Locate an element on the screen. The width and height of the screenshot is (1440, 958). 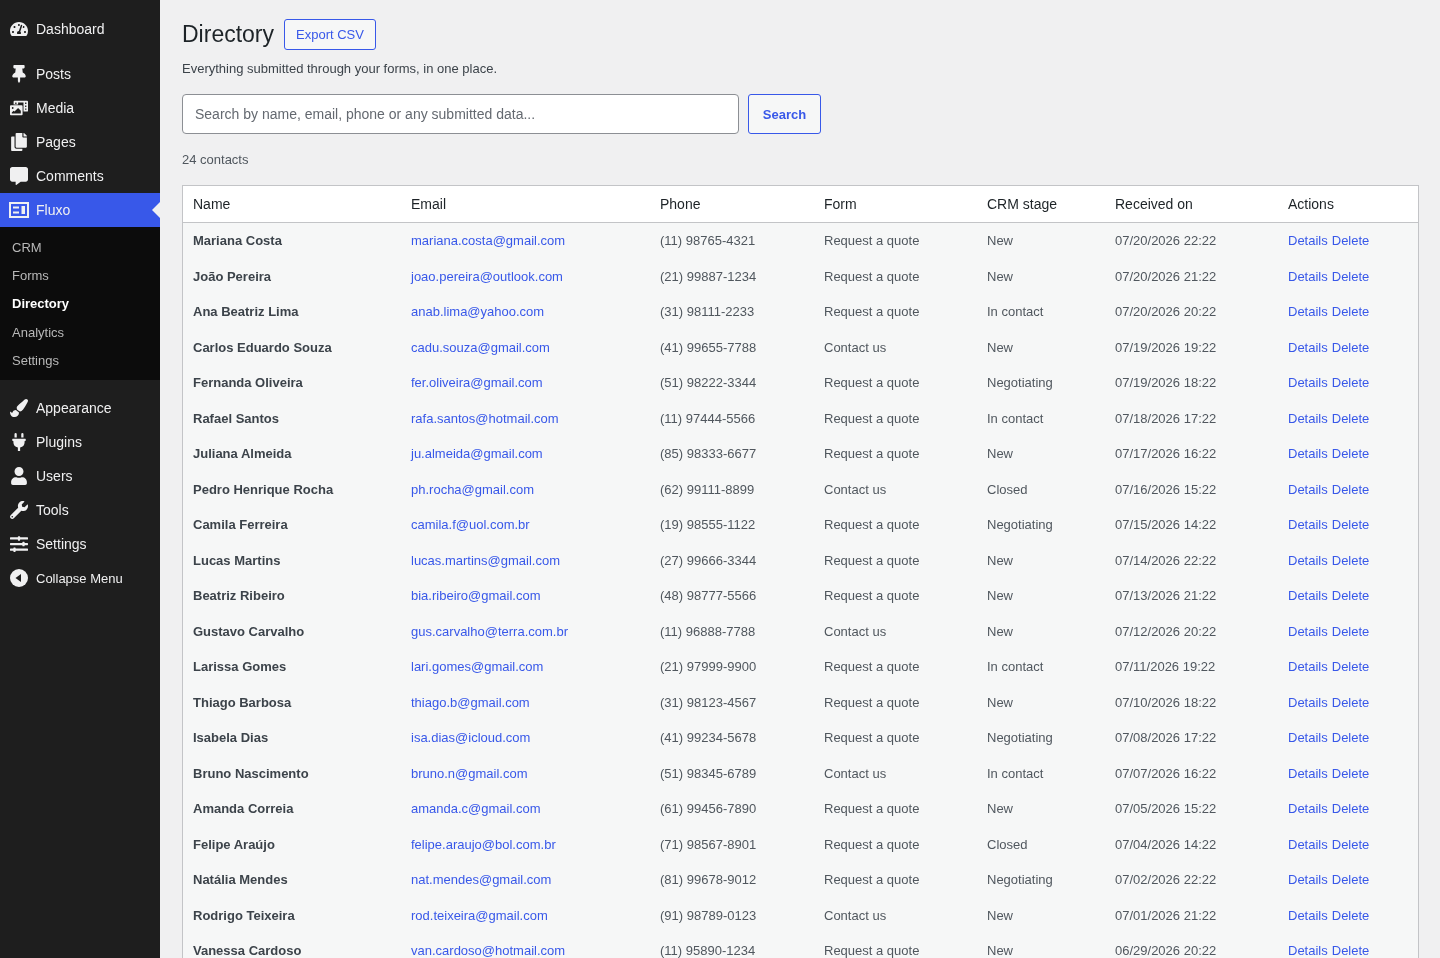
email-link: camila.f@uol.com.br is located at coordinates (470, 524).